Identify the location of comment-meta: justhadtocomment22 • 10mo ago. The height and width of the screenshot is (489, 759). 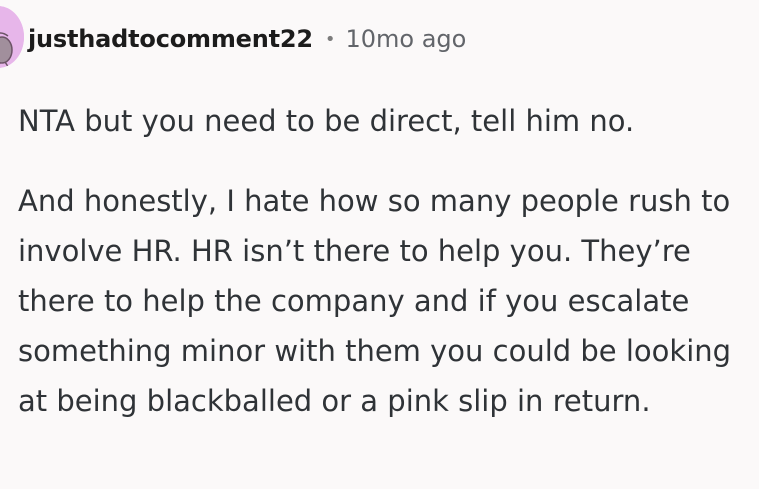
(247, 39).